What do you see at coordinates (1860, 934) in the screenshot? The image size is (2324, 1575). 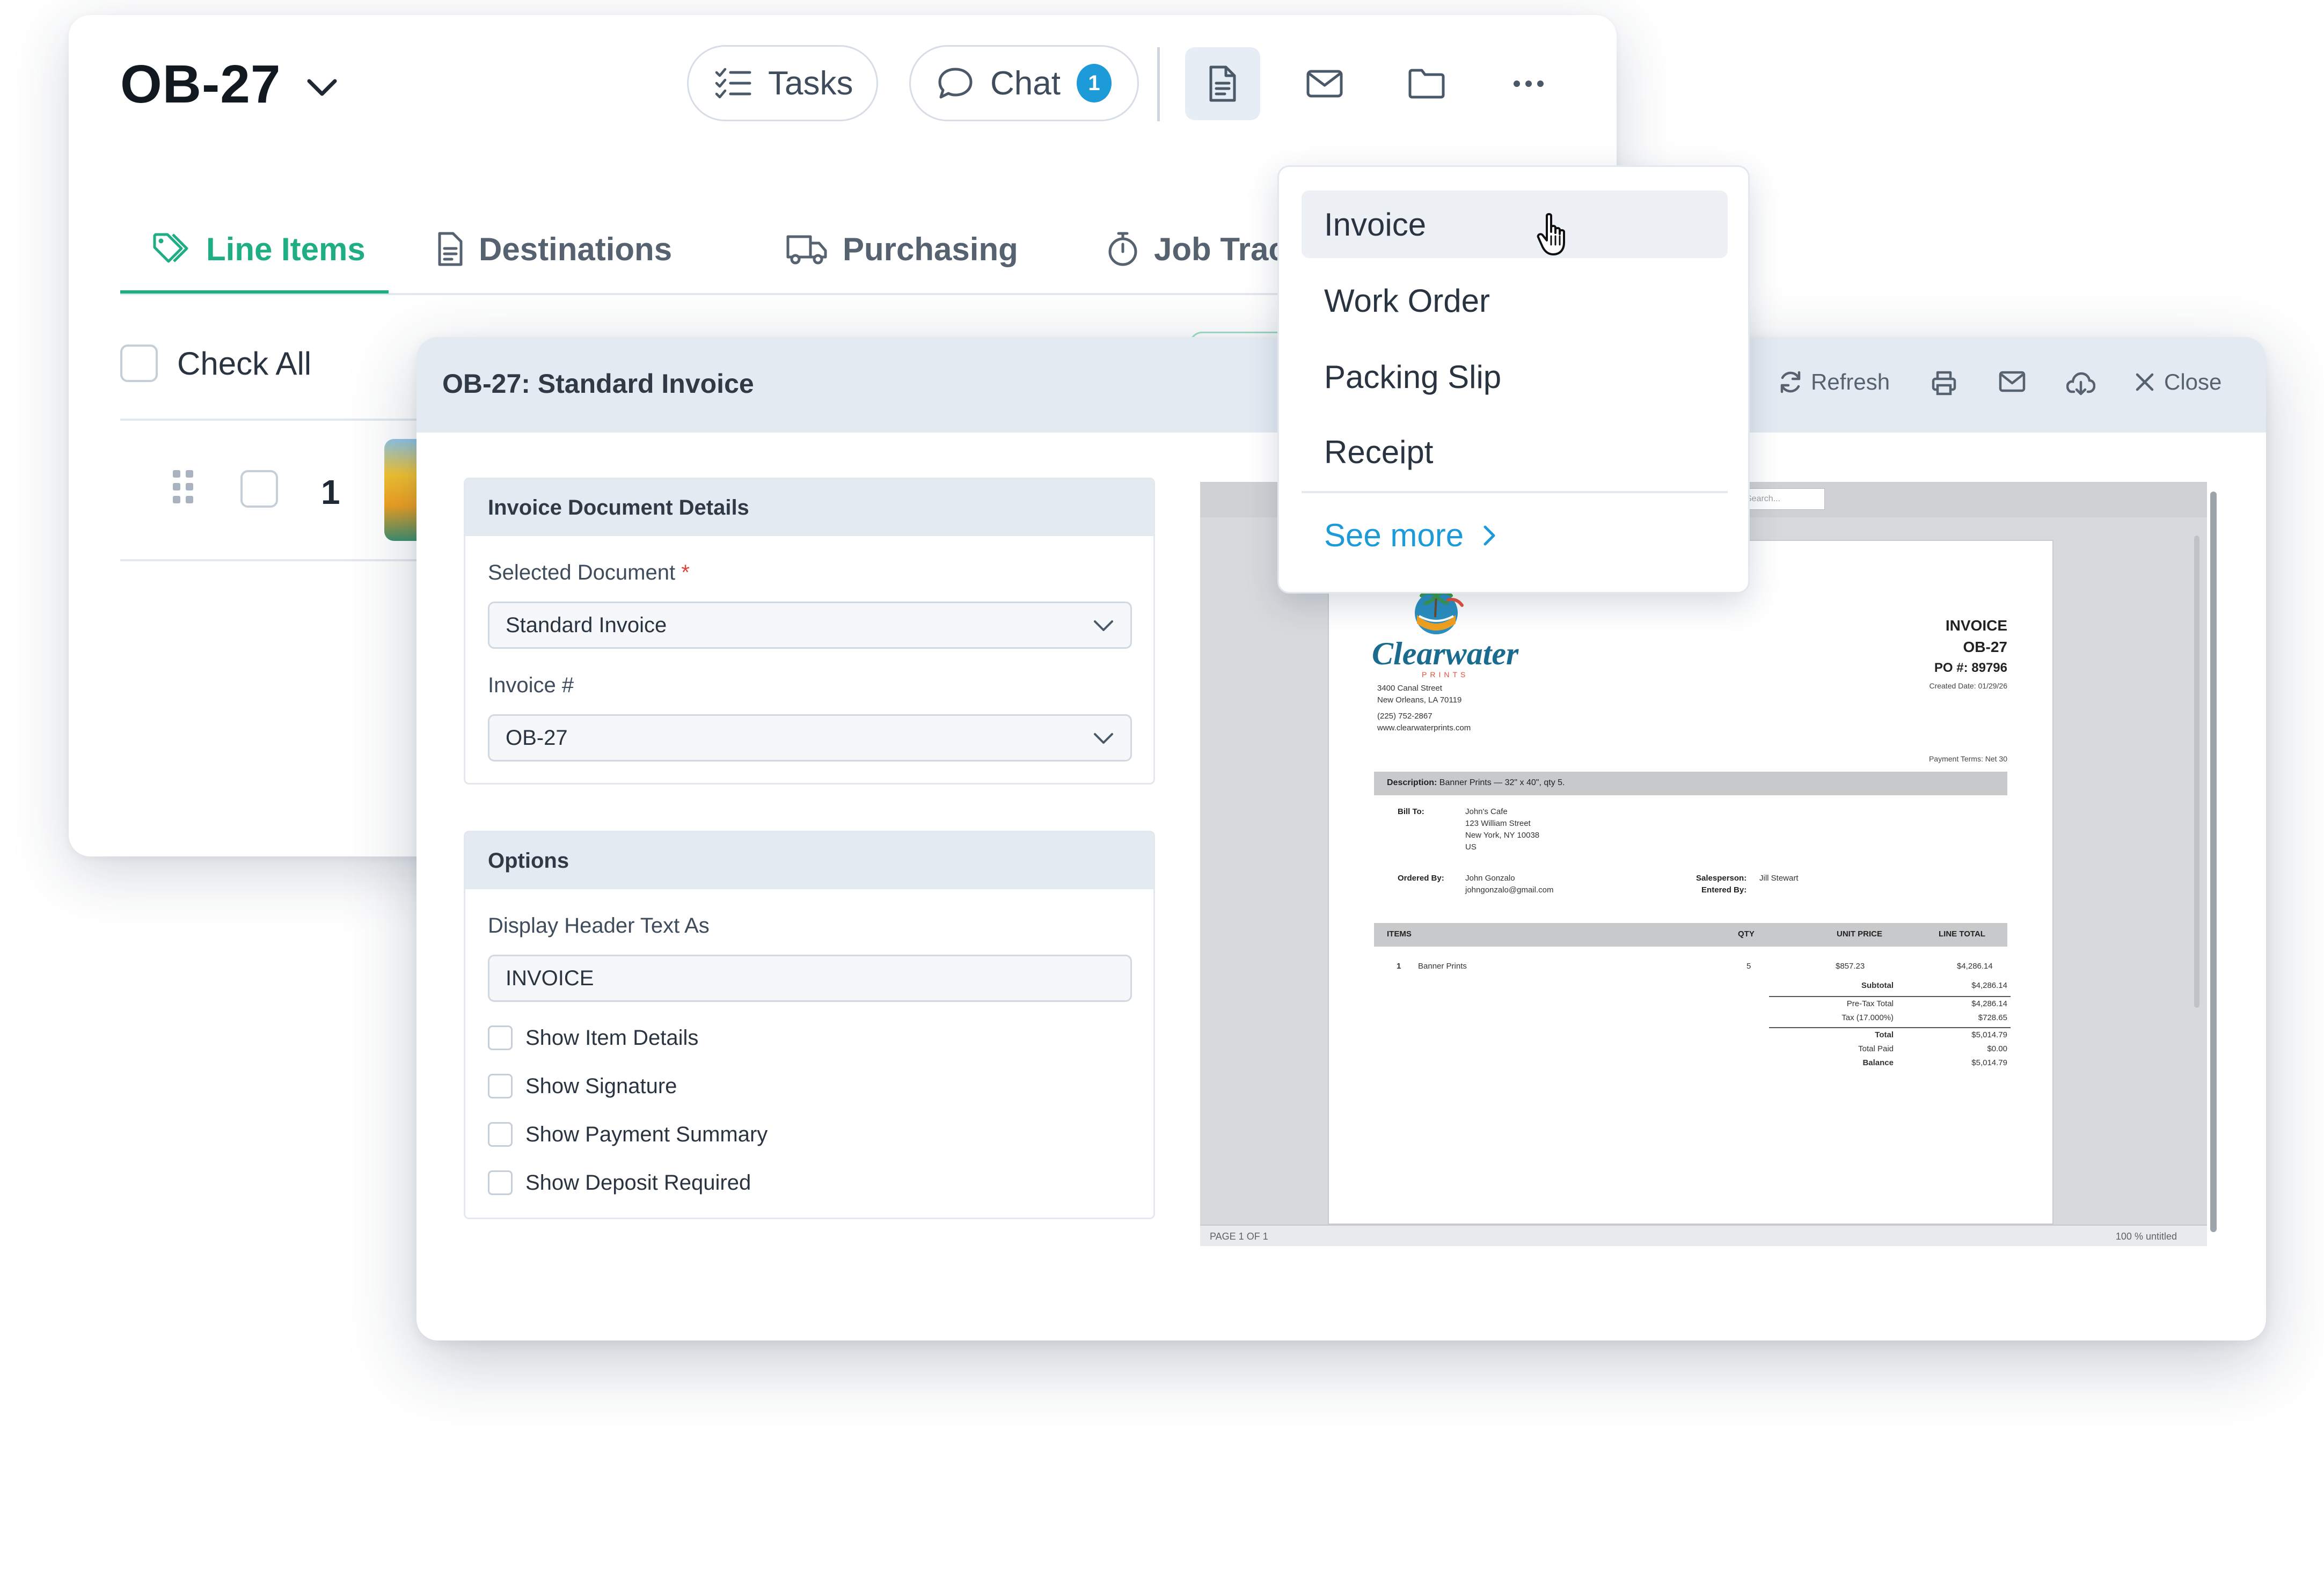 I see `col-unit-price: UNIT PRICE` at bounding box center [1860, 934].